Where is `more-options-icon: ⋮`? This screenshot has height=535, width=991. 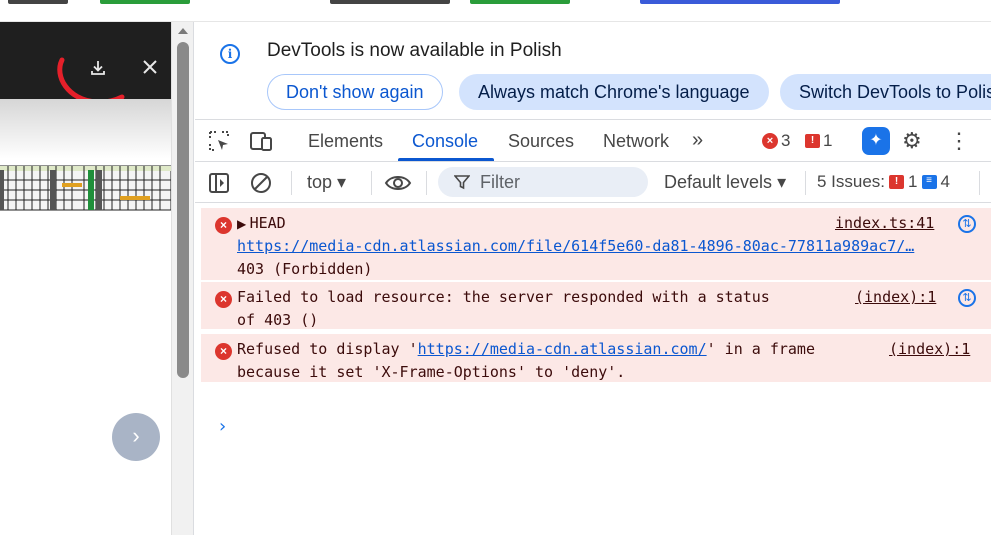
more-options-icon: ⋮ is located at coordinates (959, 141).